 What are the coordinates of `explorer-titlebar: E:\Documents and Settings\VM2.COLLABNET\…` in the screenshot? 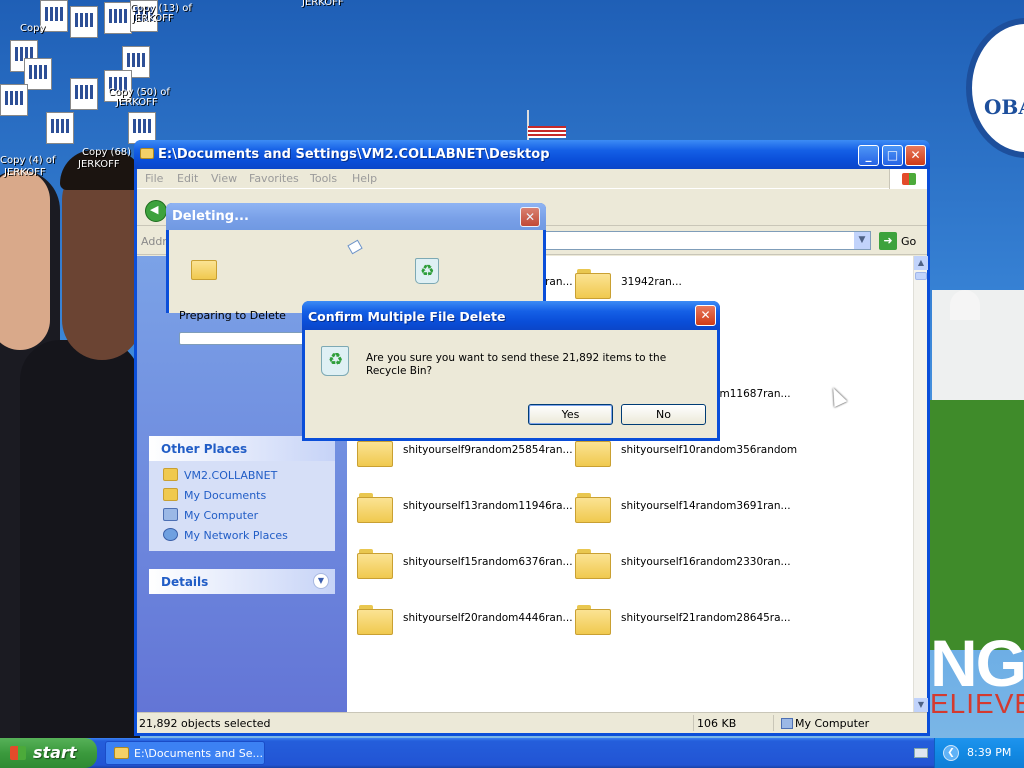 It's located at (532, 154).